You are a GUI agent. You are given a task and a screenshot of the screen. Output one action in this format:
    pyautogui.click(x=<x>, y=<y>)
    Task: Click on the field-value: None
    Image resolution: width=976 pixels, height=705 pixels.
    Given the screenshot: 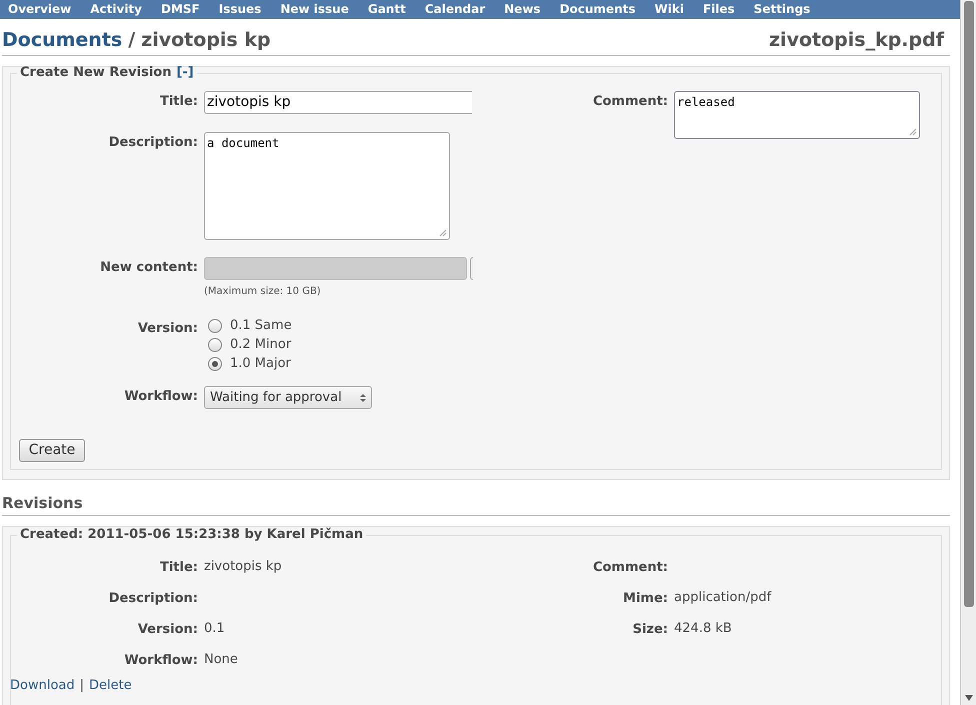 What is the action you would take?
    pyautogui.click(x=221, y=658)
    